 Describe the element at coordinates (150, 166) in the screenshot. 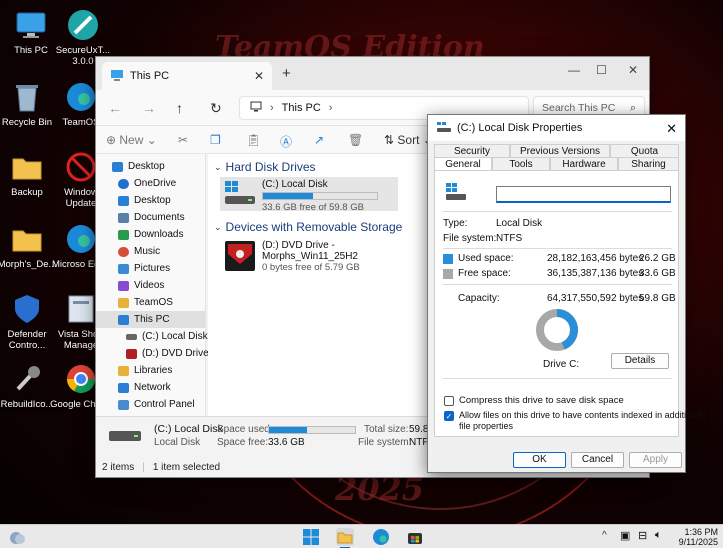

I see `nav-item-desktop-root: Desktop` at that location.